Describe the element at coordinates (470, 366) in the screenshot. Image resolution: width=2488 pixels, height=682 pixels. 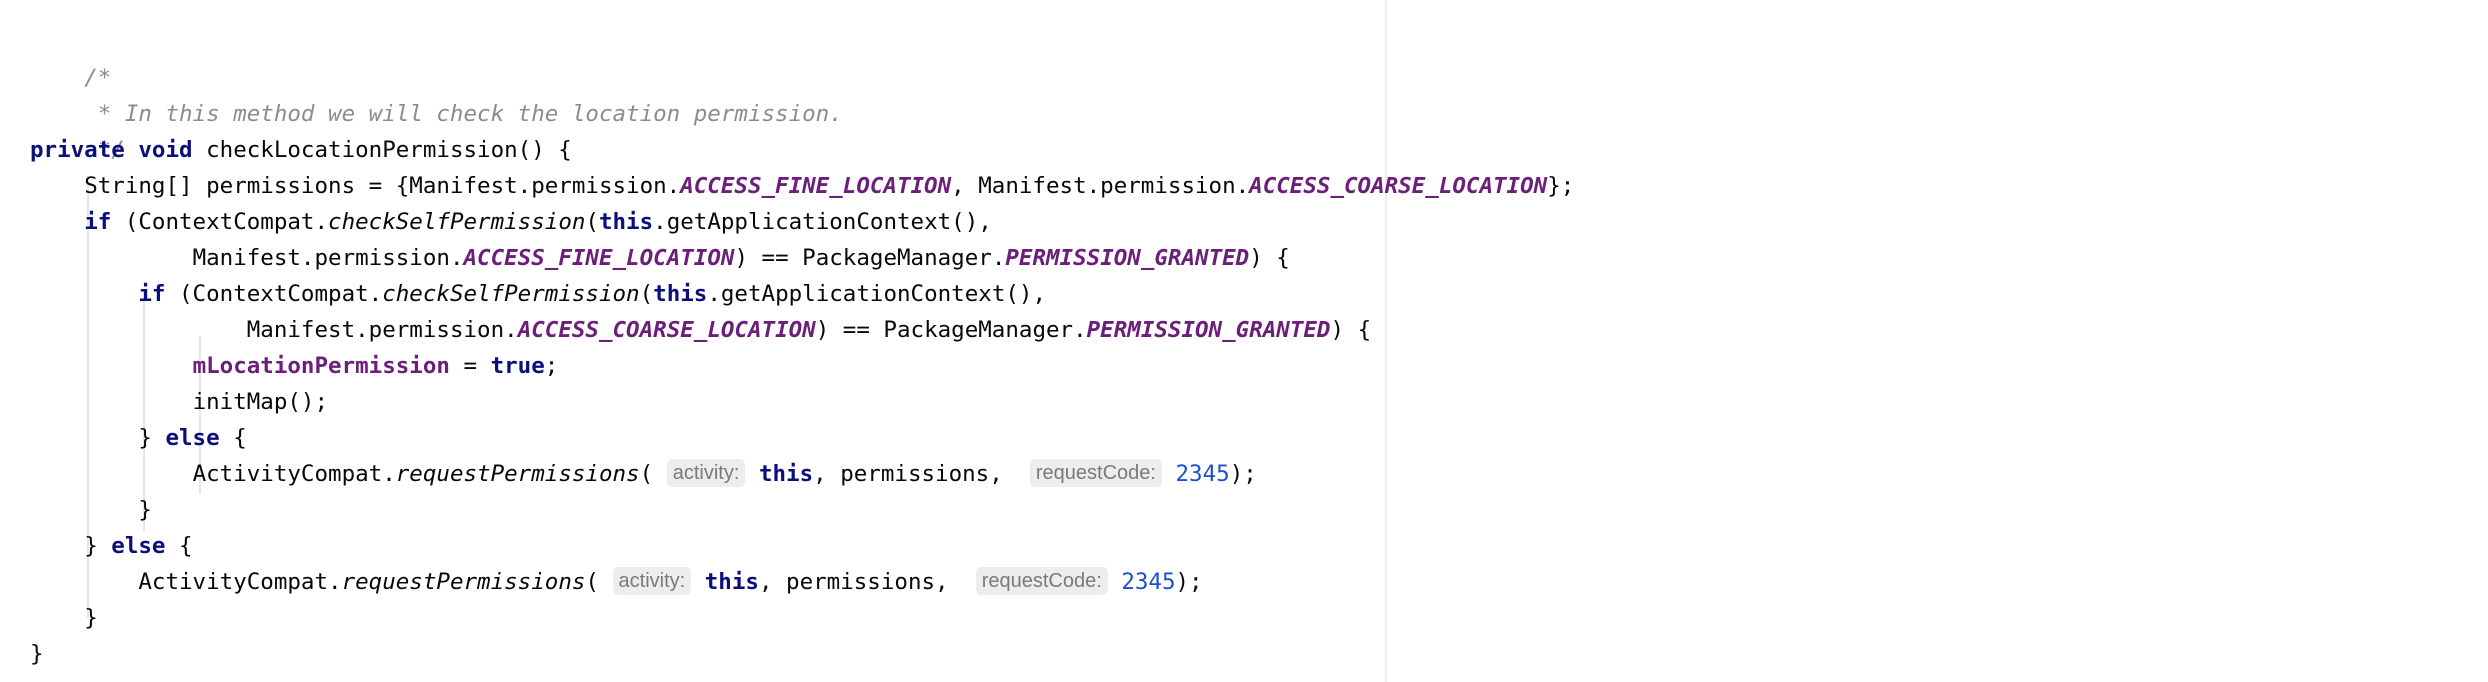
I see `assign-operator: =` at that location.